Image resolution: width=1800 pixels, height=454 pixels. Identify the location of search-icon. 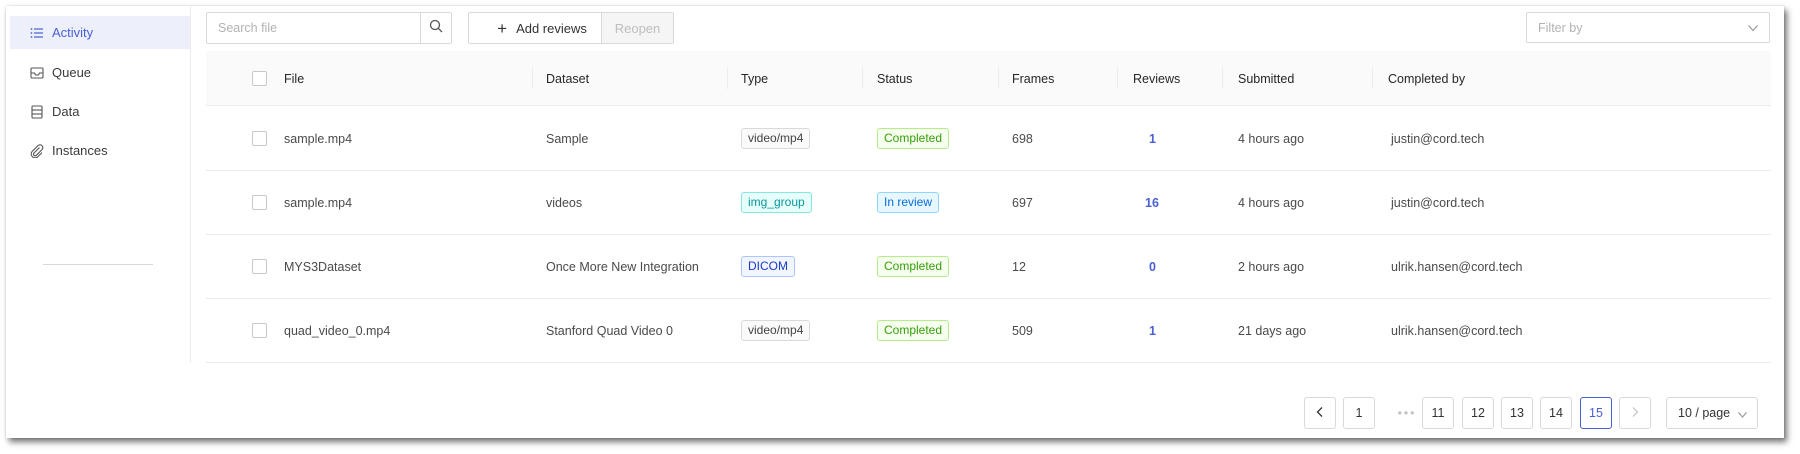
(436, 28).